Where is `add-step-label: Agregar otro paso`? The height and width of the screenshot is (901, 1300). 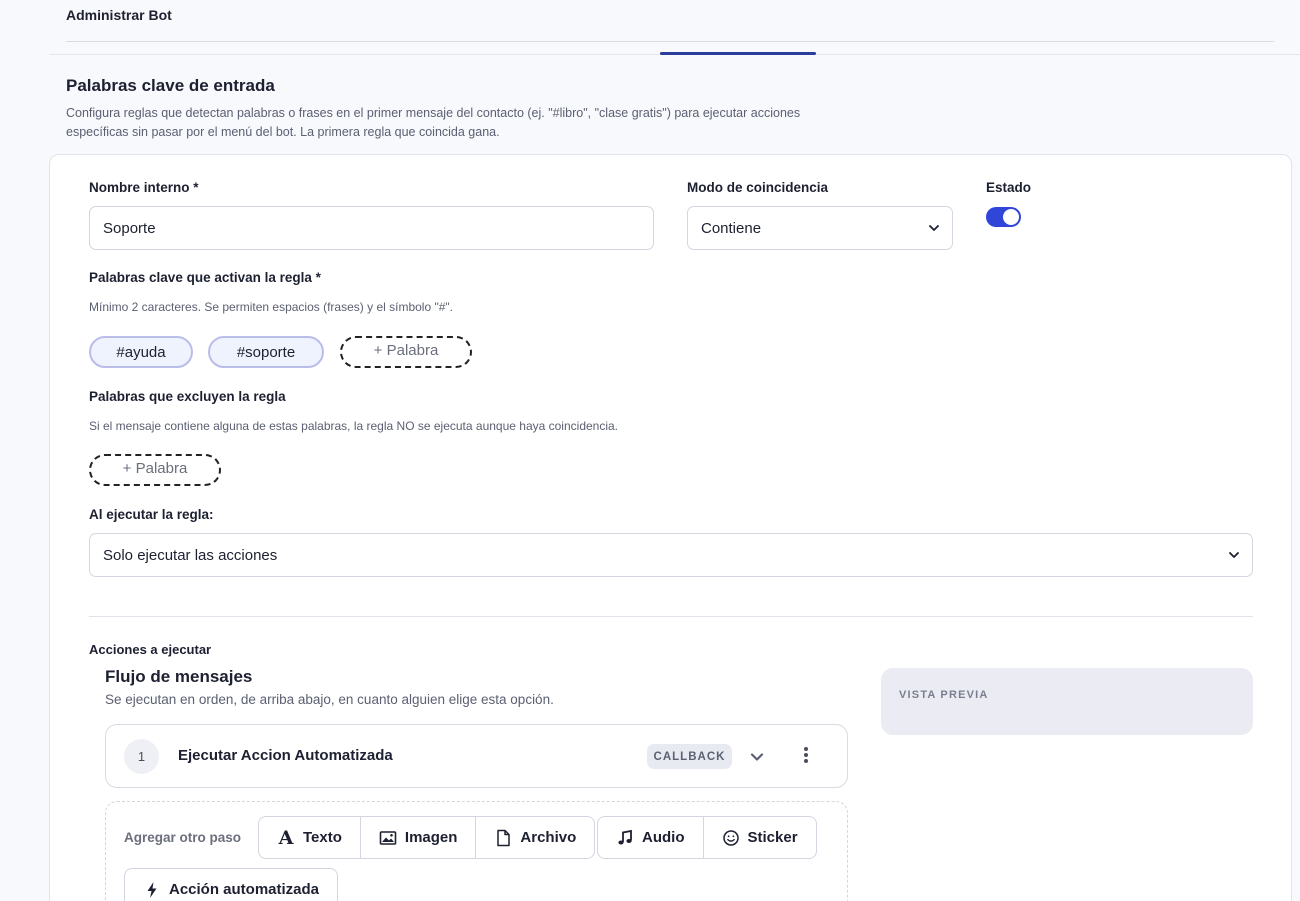 add-step-label: Agregar otro paso is located at coordinates (183, 837).